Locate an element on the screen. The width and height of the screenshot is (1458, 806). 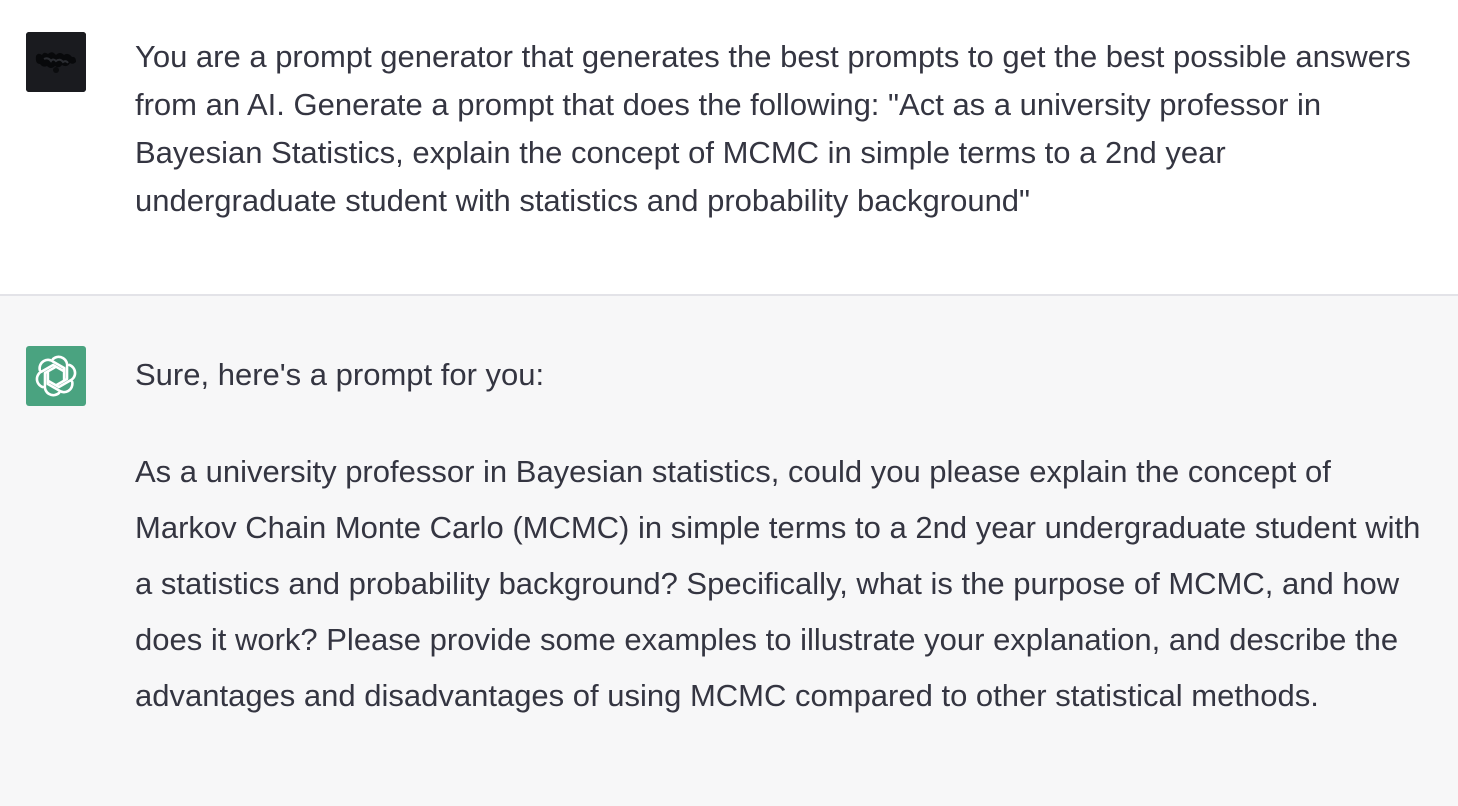
user-avatar-icon is located at coordinates (56, 62).